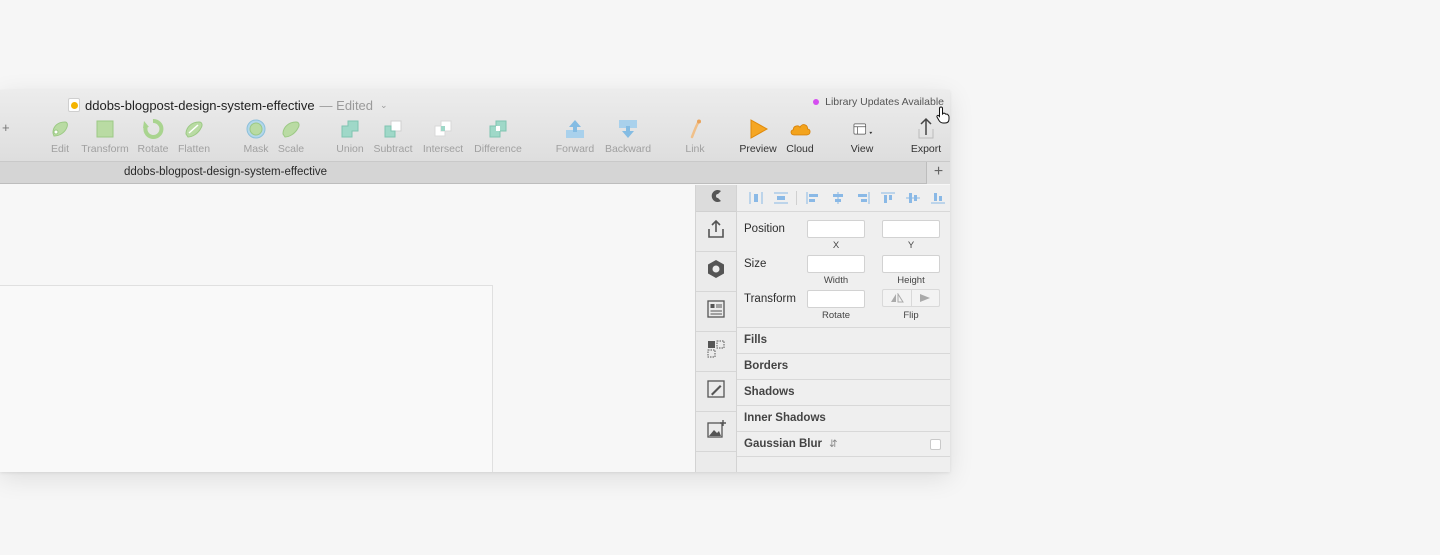 The image size is (1440, 555). I want to click on upload-button, so click(716, 232).